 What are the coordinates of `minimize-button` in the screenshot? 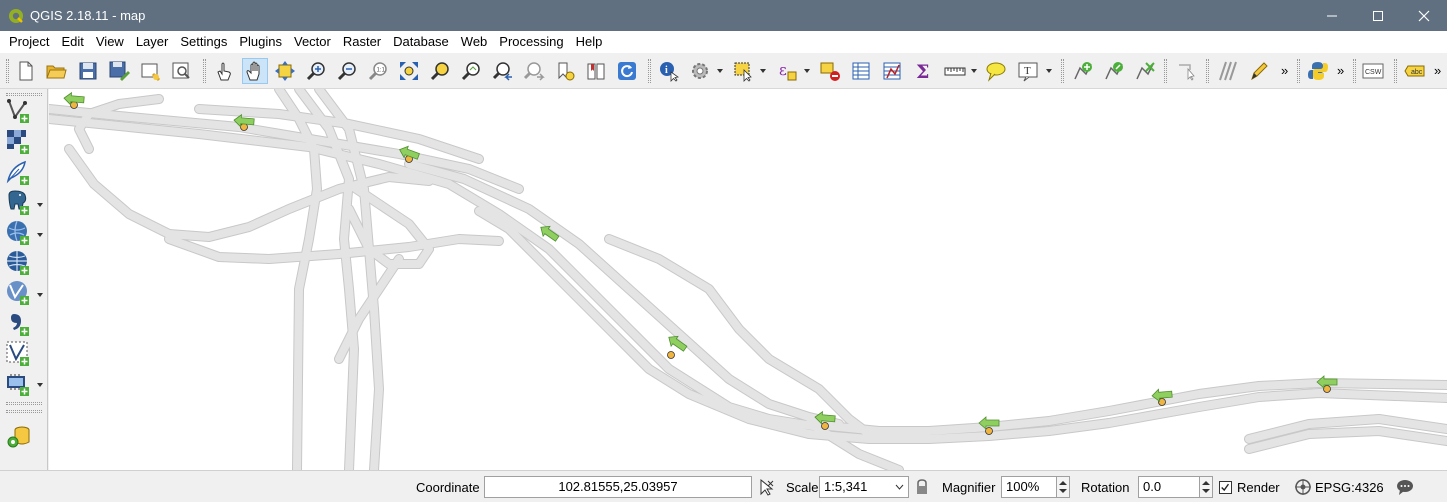 It's located at (1332, 15).